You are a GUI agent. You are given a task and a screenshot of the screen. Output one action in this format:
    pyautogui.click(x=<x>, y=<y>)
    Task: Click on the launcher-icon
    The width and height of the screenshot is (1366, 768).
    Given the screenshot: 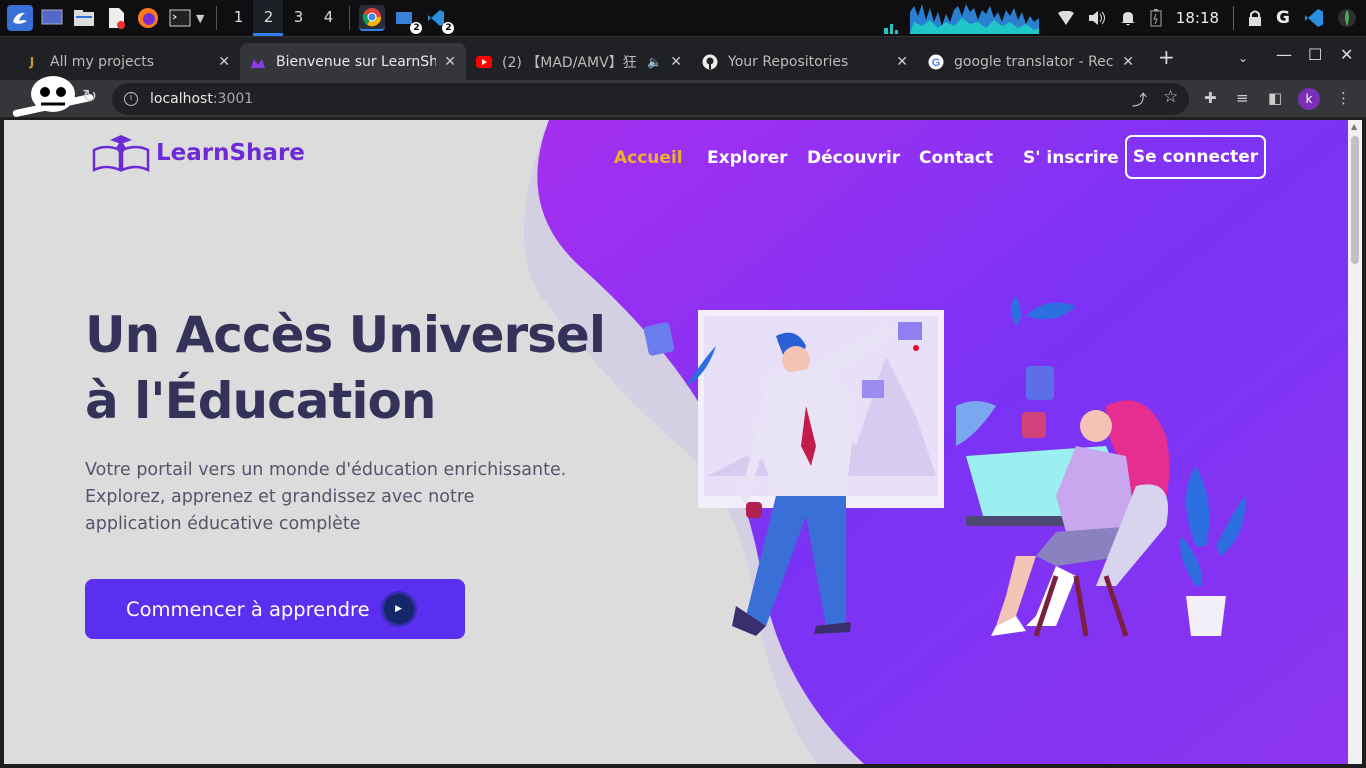 What is the action you would take?
    pyautogui.click(x=20, y=18)
    